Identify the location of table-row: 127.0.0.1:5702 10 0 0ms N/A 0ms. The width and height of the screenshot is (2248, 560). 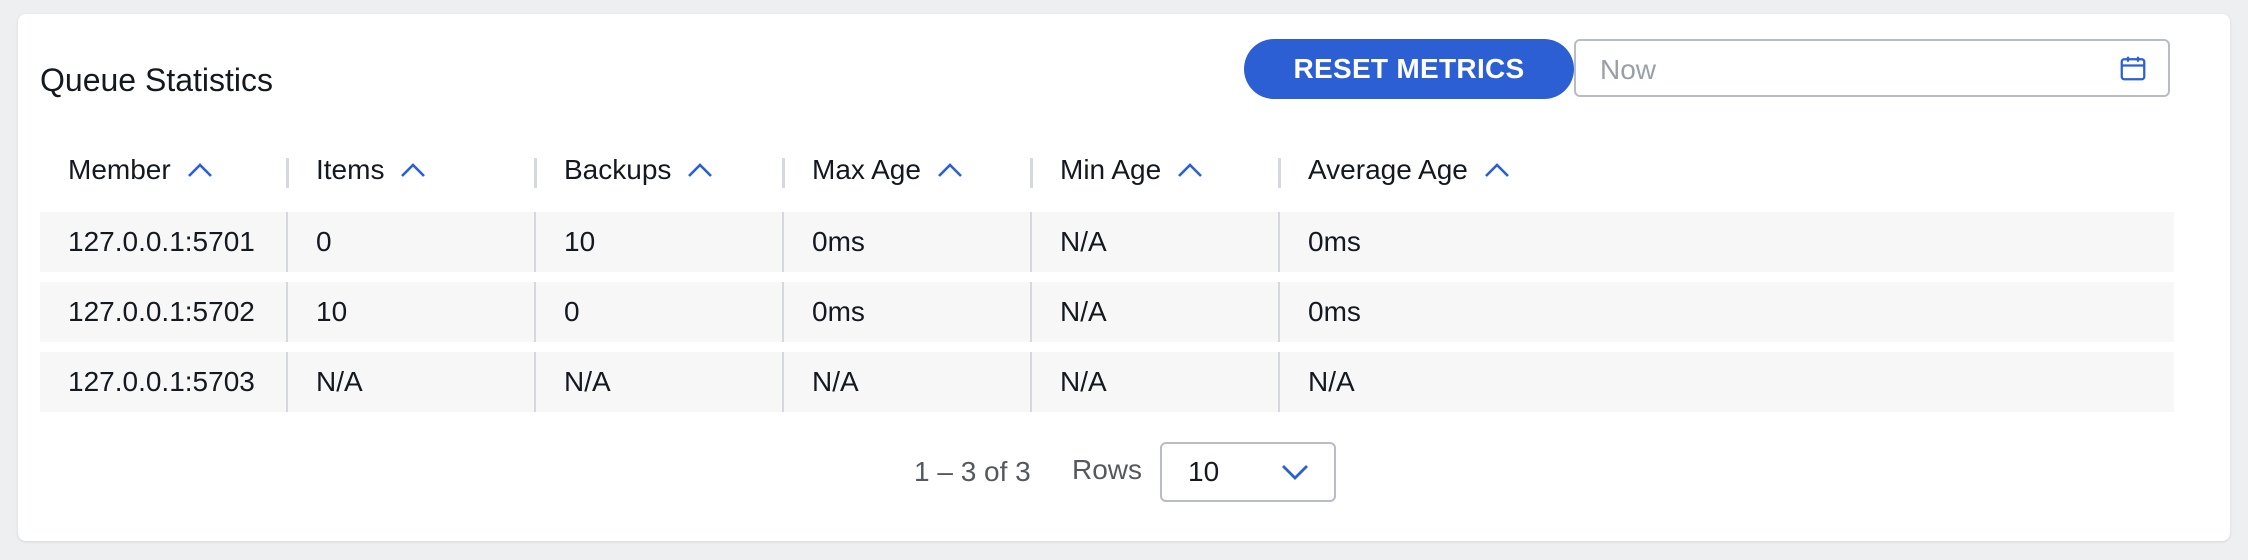
(1107, 312).